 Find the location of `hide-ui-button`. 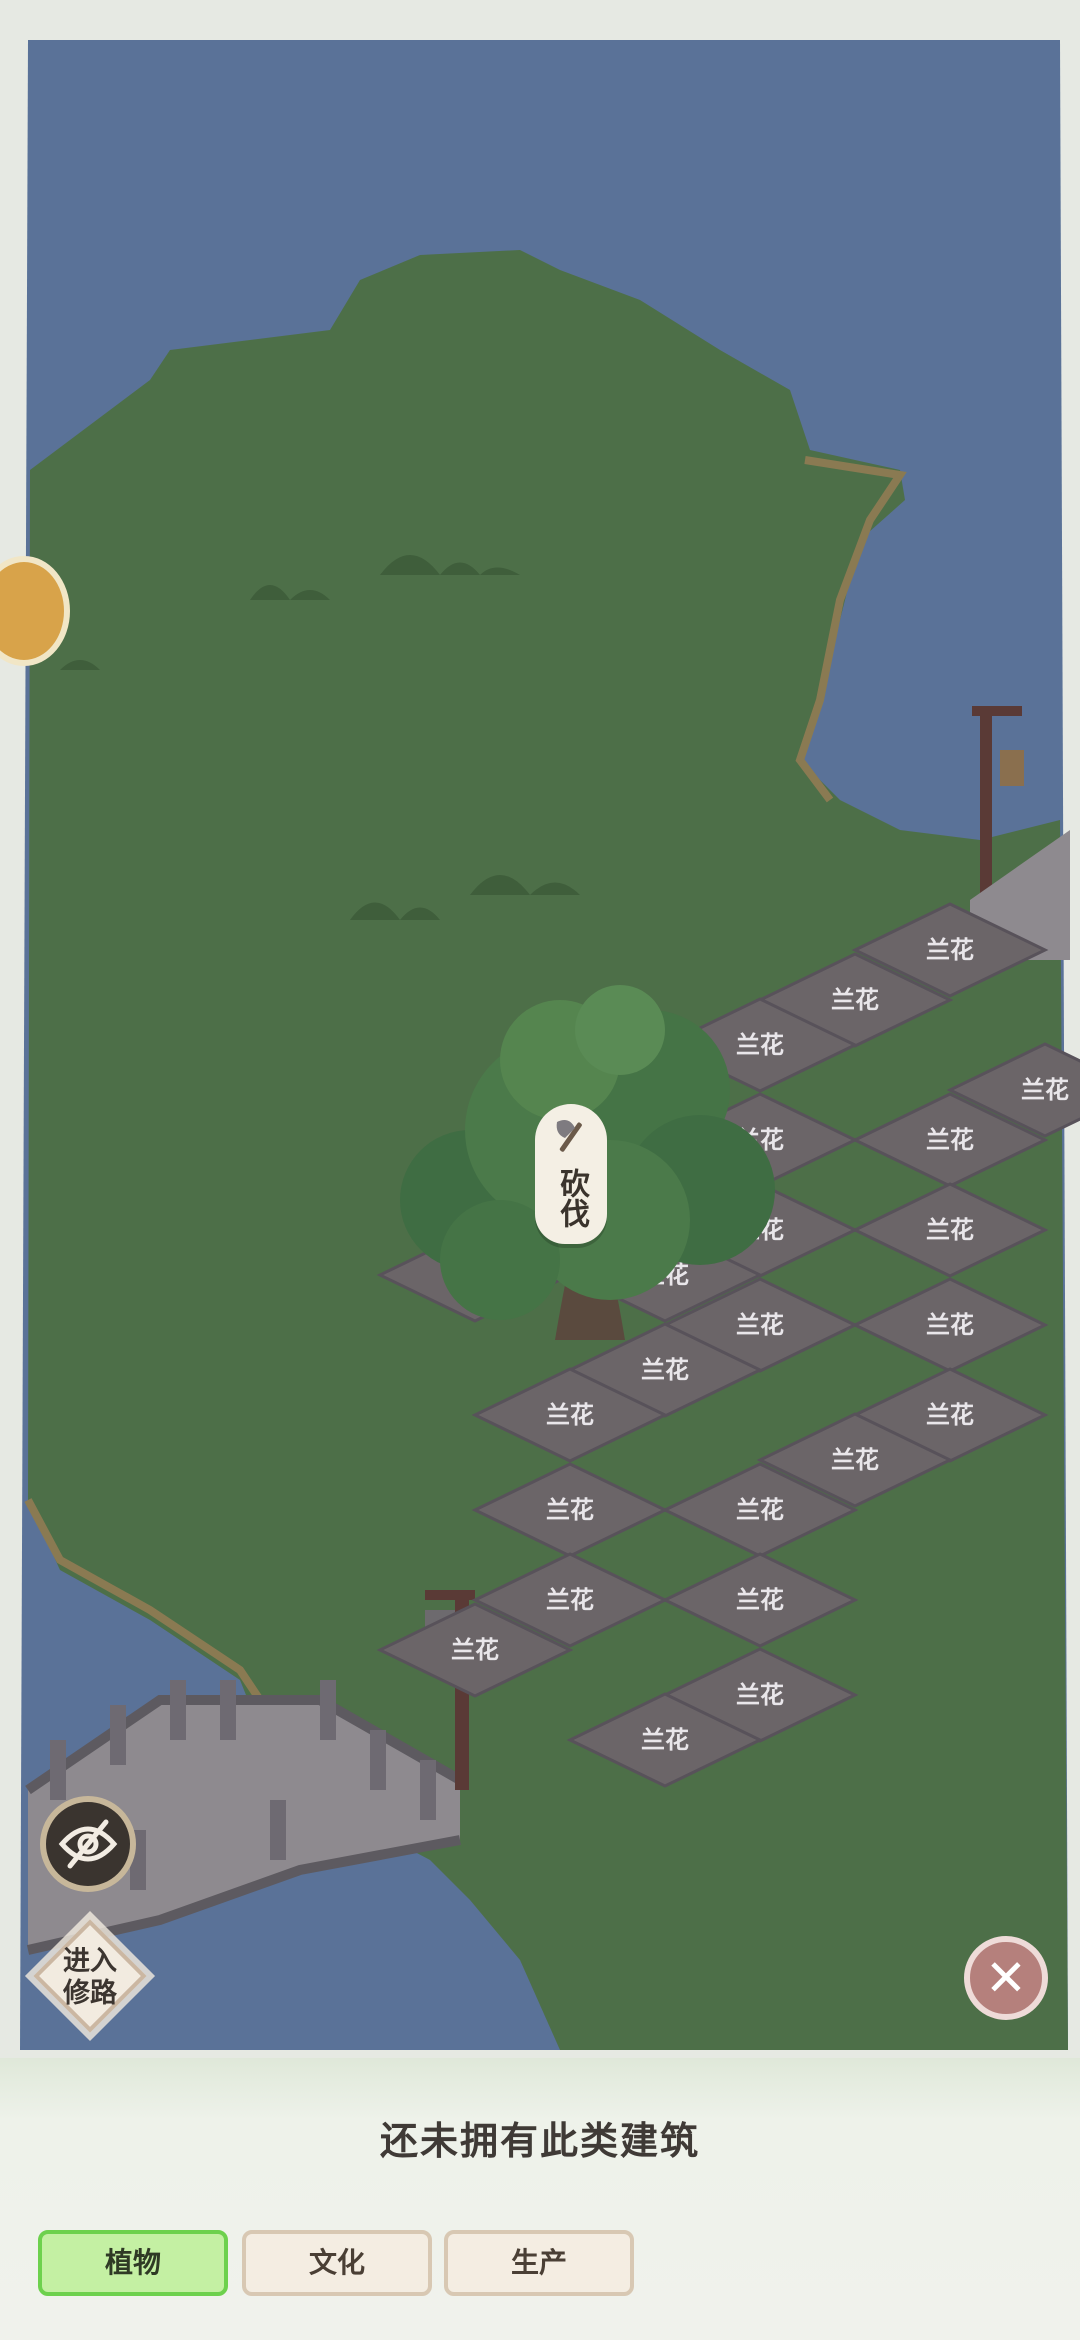

hide-ui-button is located at coordinates (88, 1844).